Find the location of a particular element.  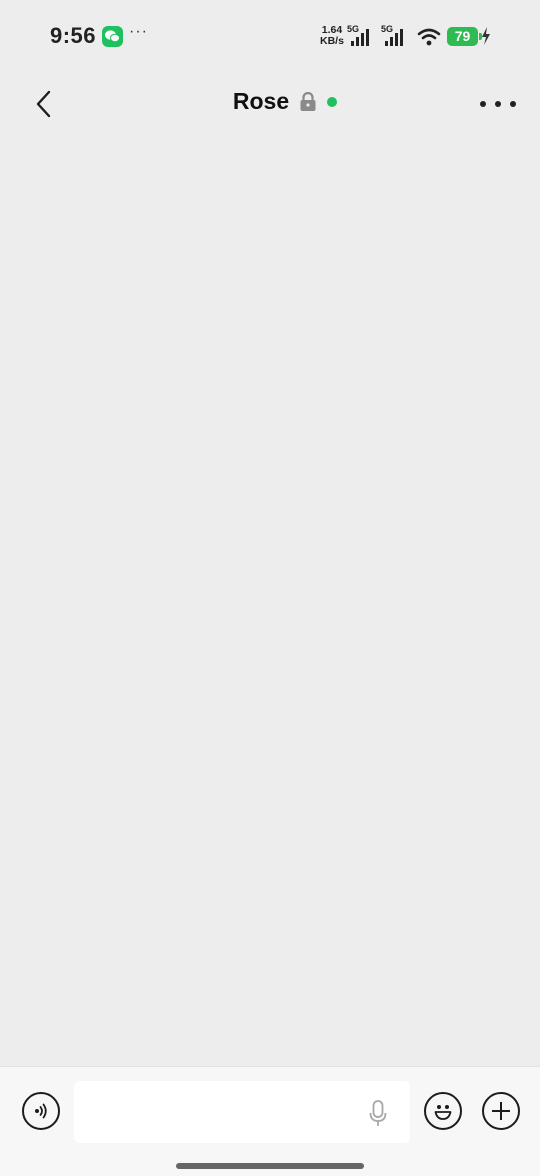

emoji-icon is located at coordinates (443, 1112).